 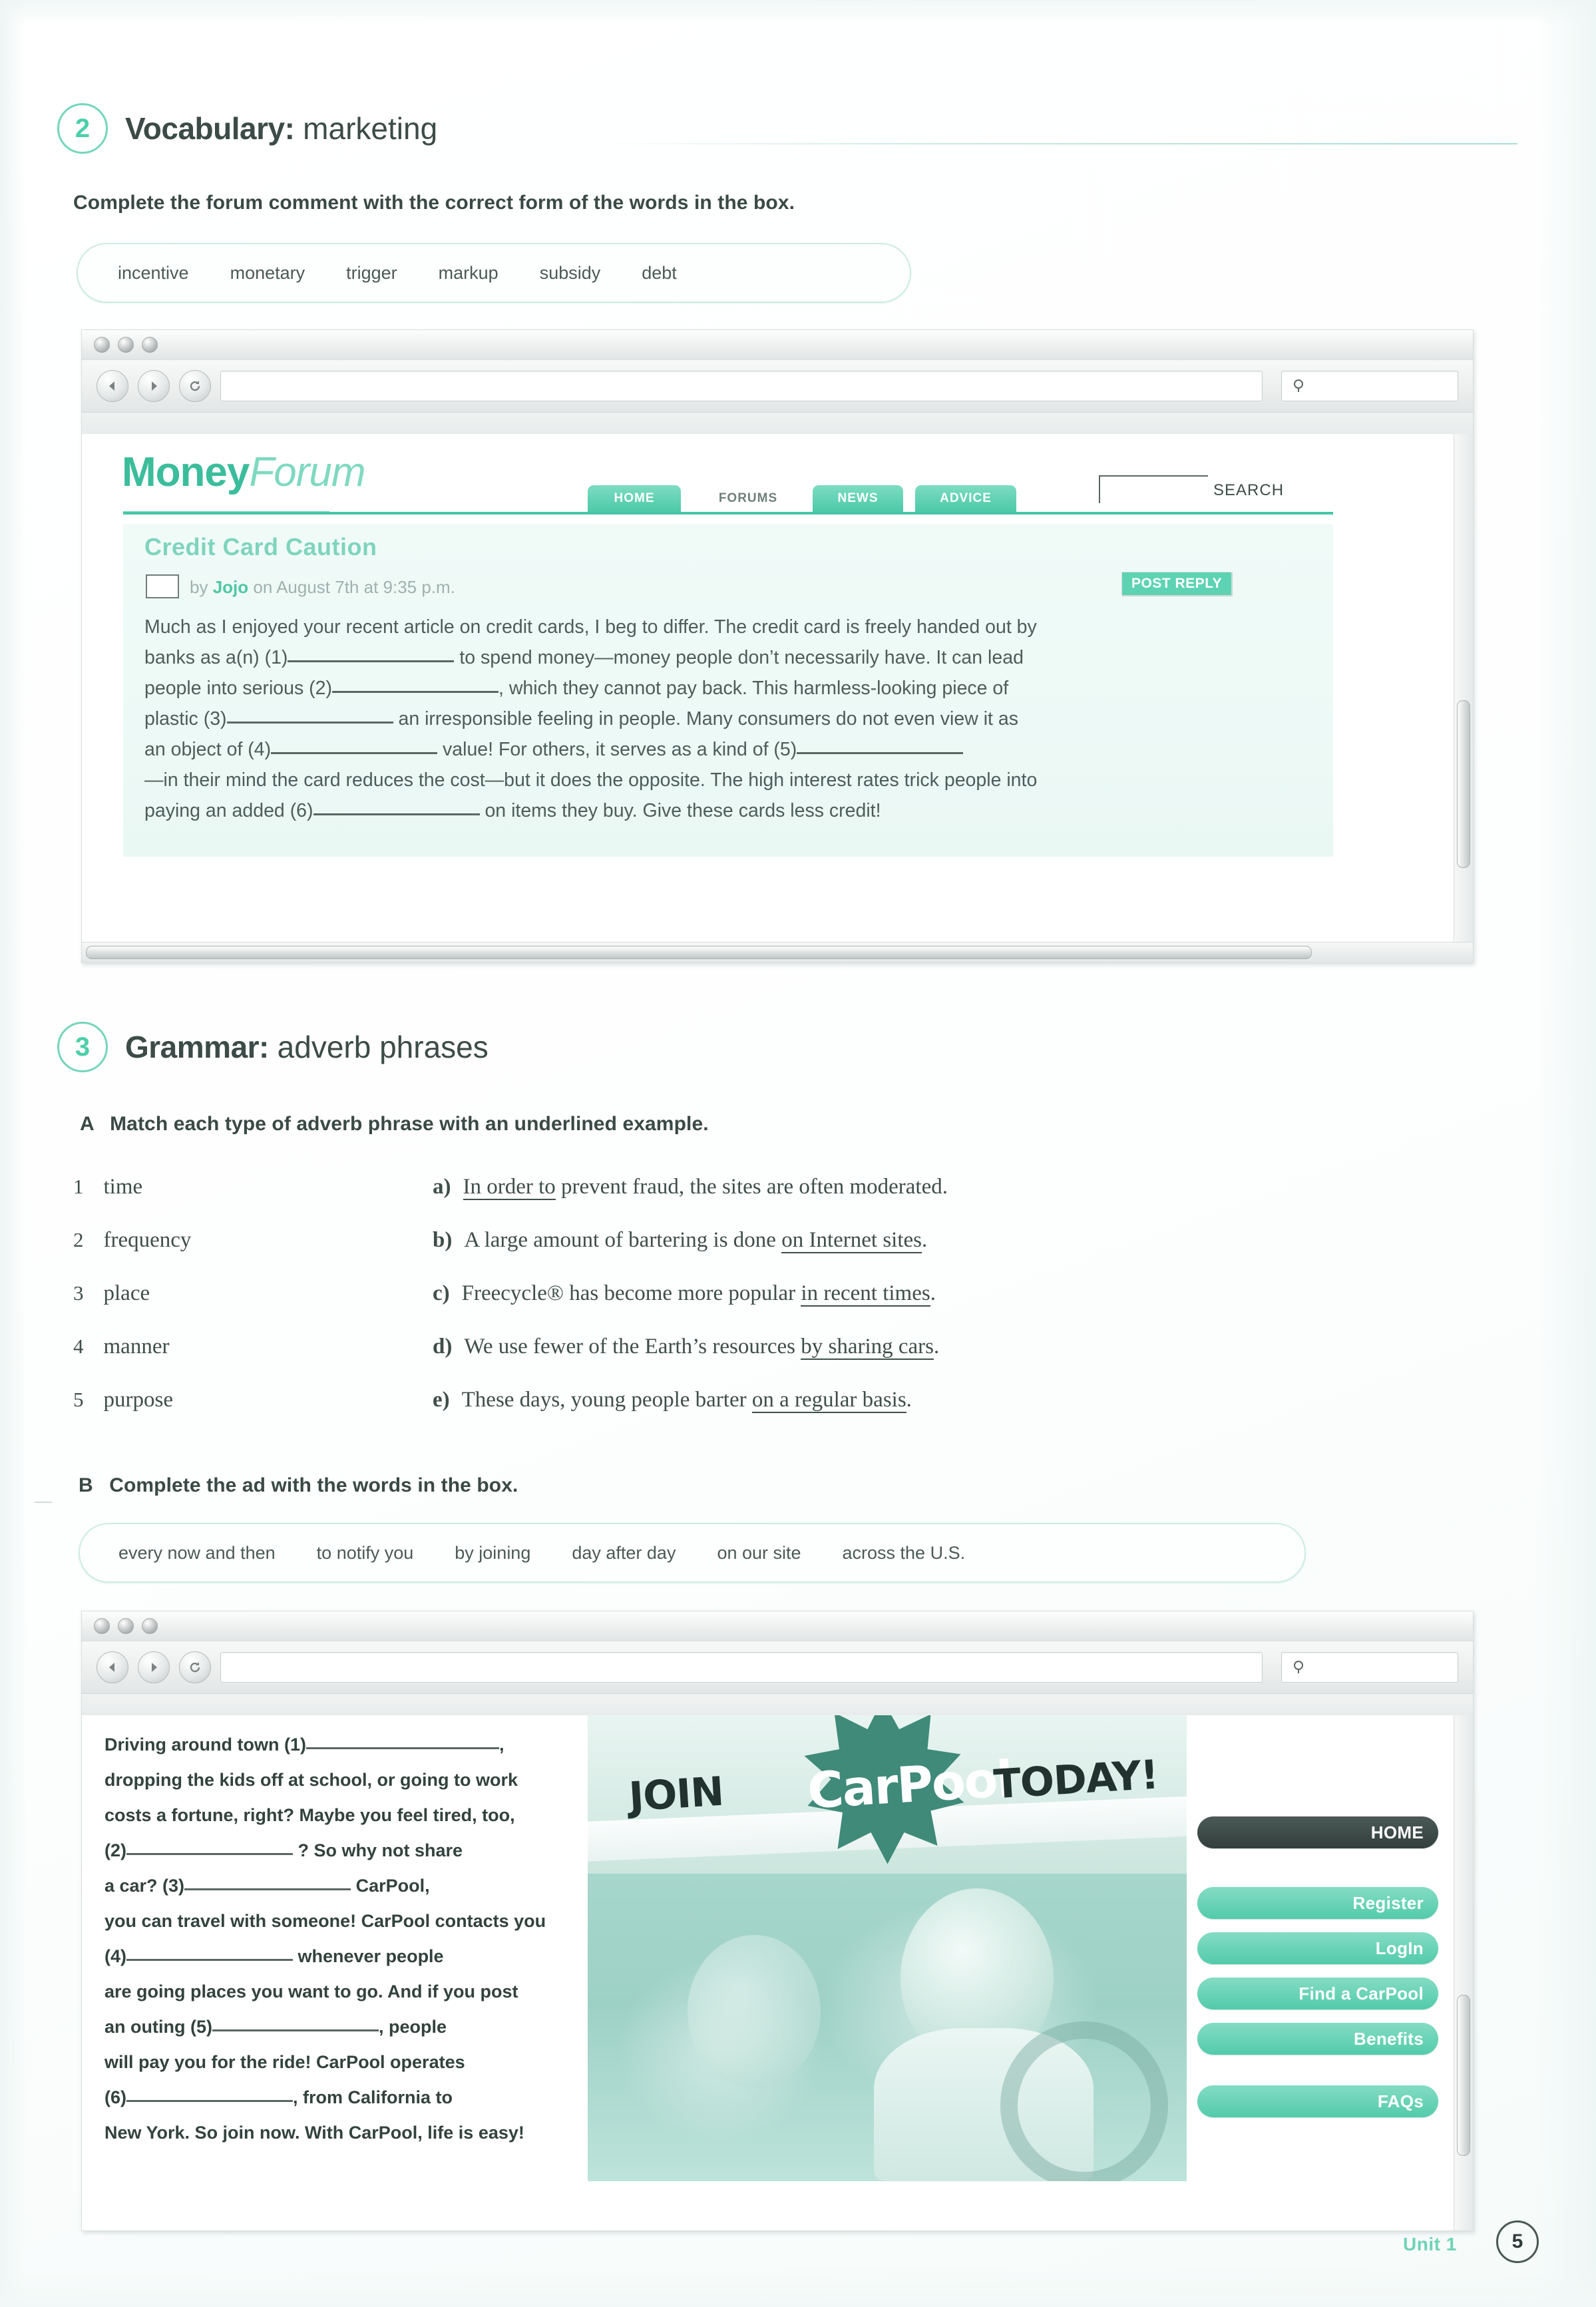 What do you see at coordinates (777, 345) in the screenshot?
I see `browser-titlebar` at bounding box center [777, 345].